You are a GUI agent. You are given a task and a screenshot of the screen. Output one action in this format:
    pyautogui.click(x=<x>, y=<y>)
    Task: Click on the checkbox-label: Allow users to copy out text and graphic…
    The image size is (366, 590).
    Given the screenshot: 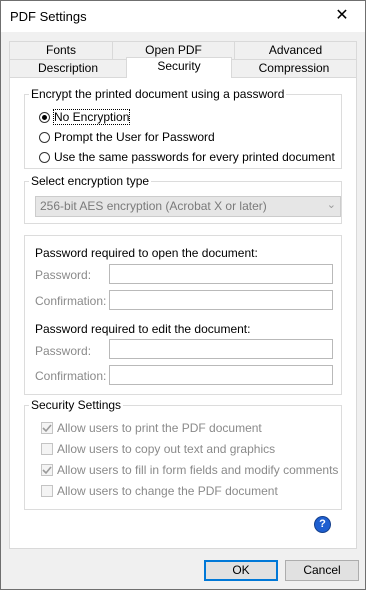 What is the action you would take?
    pyautogui.click(x=166, y=449)
    